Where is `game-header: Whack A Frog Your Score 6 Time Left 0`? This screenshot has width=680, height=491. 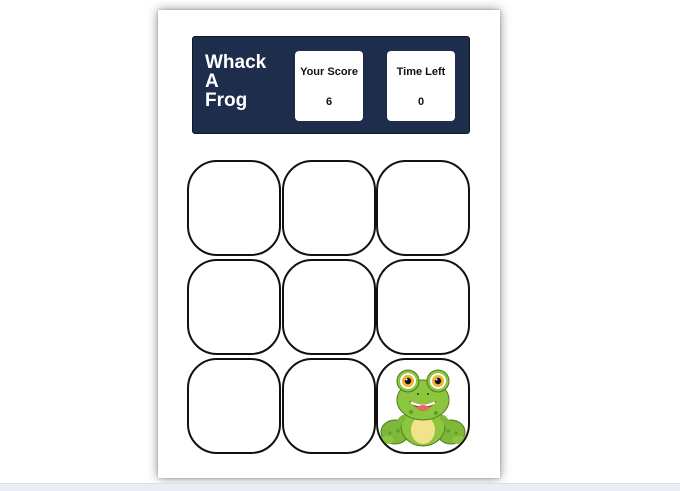
game-header: Whack A Frog Your Score 6 Time Left 0 is located at coordinates (331, 85).